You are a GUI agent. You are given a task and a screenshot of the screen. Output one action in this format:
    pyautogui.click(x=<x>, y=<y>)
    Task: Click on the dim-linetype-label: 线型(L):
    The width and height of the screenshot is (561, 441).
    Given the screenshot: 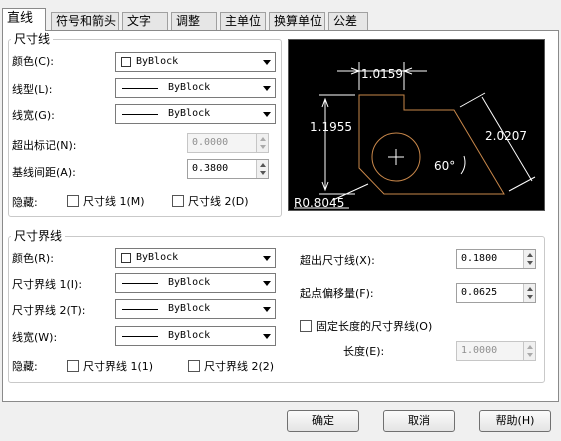 What is the action you would take?
    pyautogui.click(x=32, y=89)
    